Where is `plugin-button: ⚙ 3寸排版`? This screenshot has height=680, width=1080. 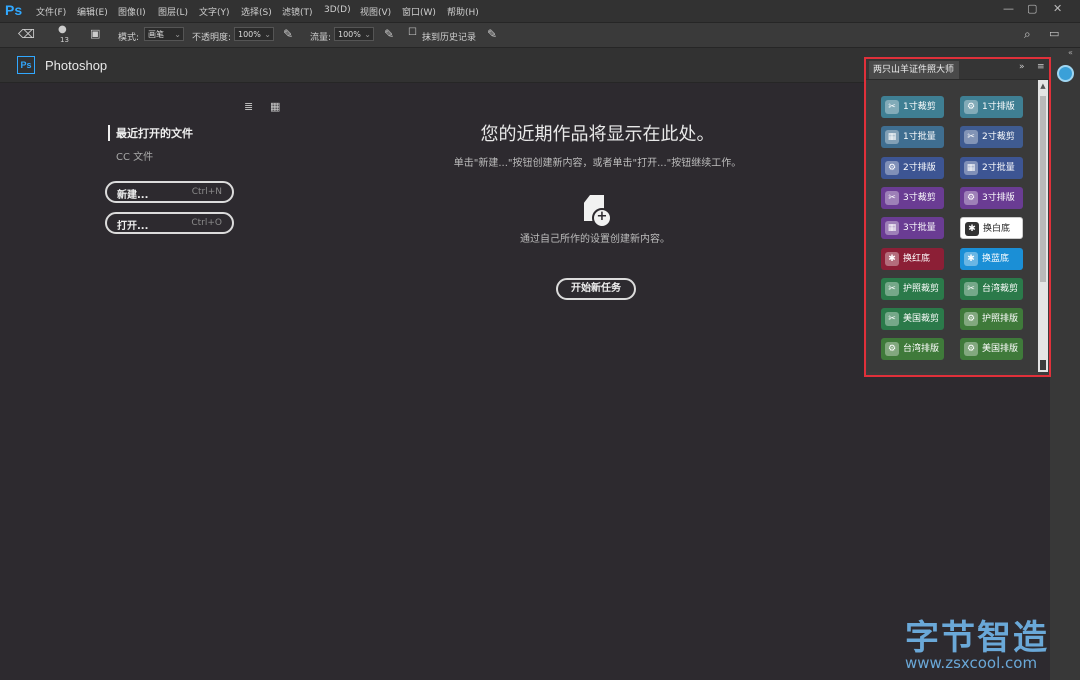
plugin-button: ⚙ 3寸排版 is located at coordinates (991, 197).